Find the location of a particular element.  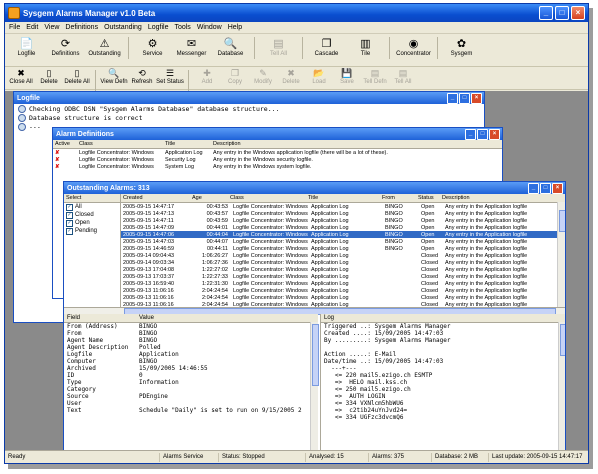

delete-button: ✖ Delete is located at coordinates (291, 76).